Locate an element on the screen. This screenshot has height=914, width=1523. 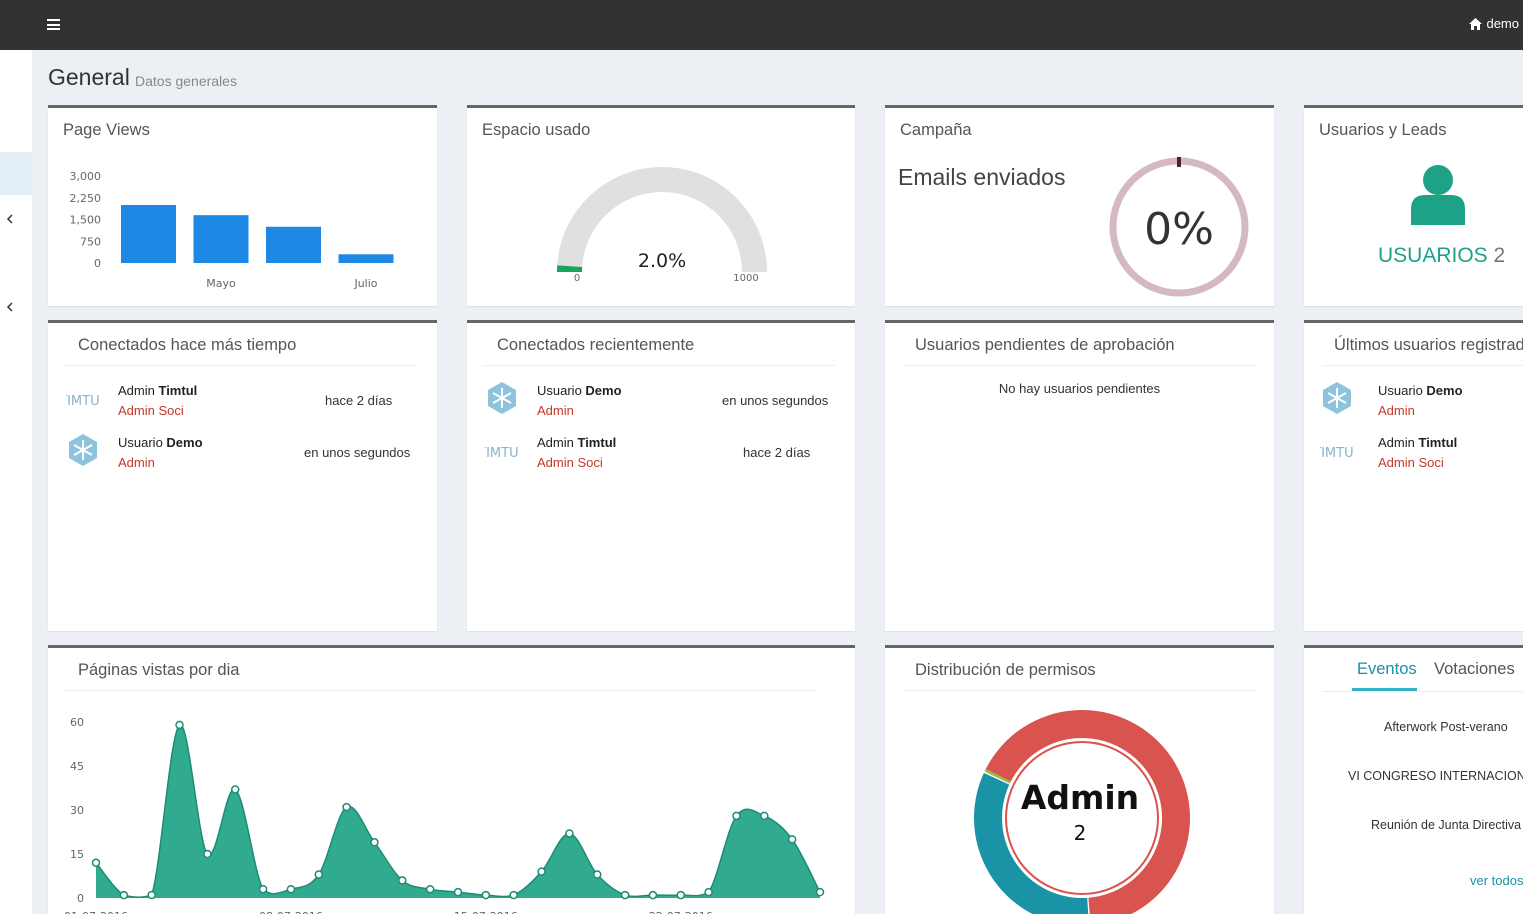
campaign-card: Campaña Emails enviados 0% is located at coordinates (1079, 205).